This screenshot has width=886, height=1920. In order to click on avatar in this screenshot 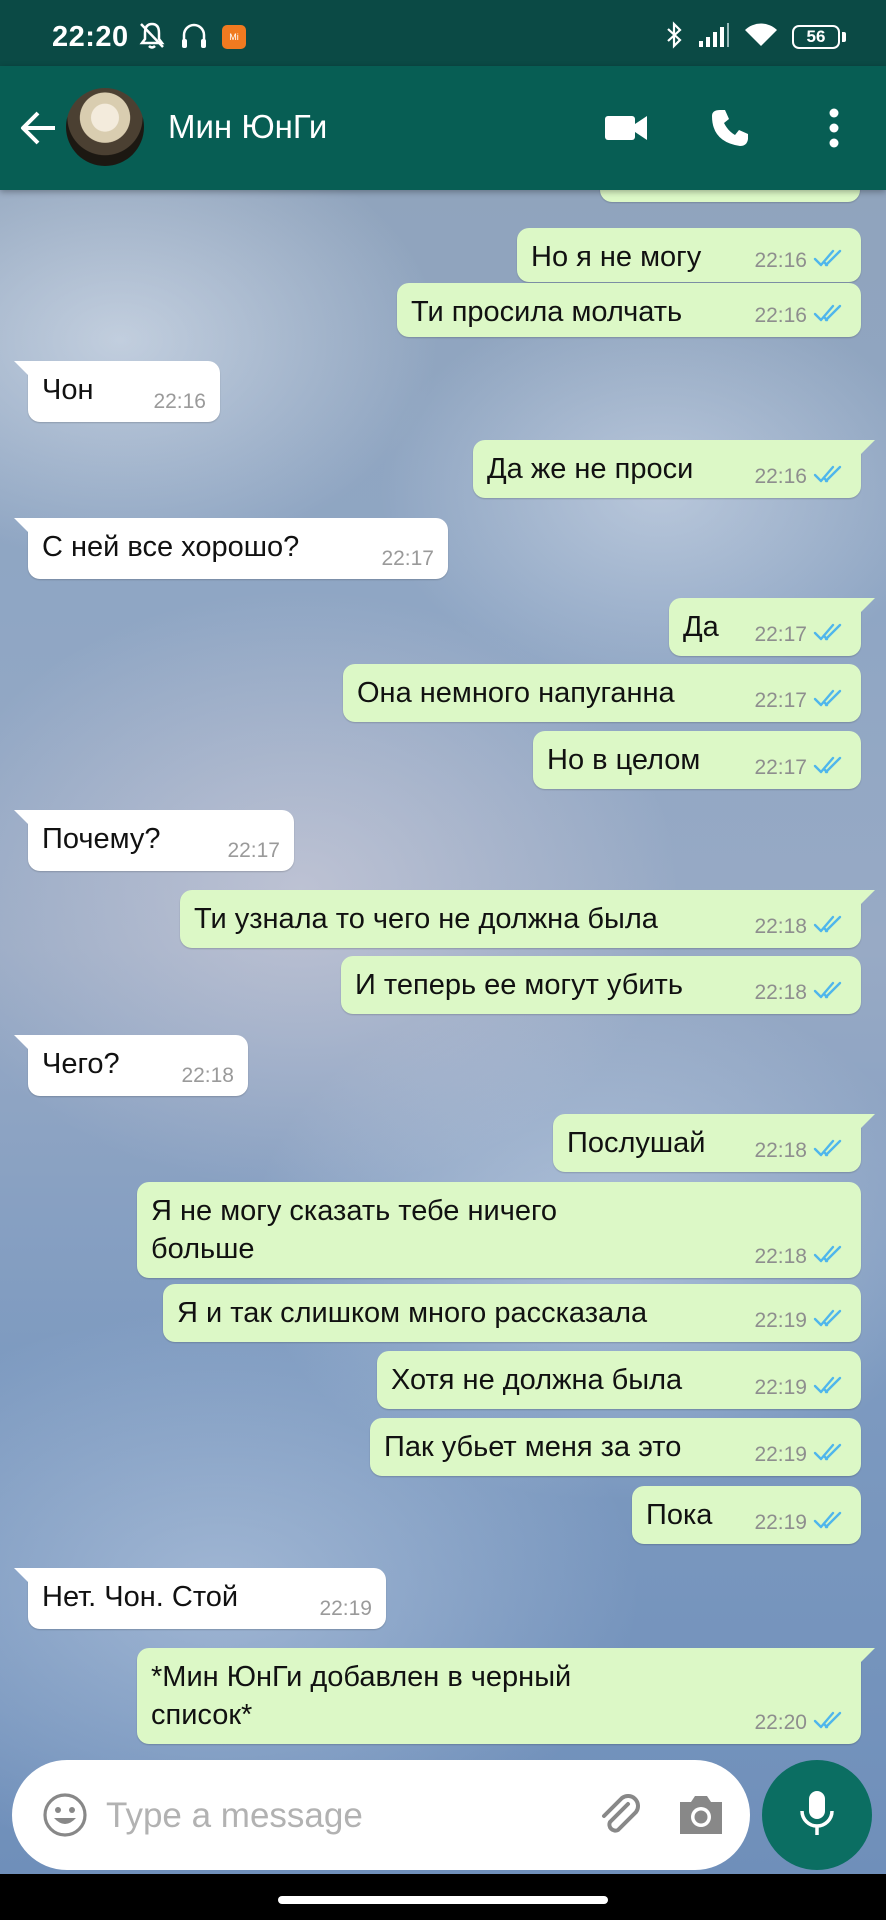, I will do `click(105, 127)`.